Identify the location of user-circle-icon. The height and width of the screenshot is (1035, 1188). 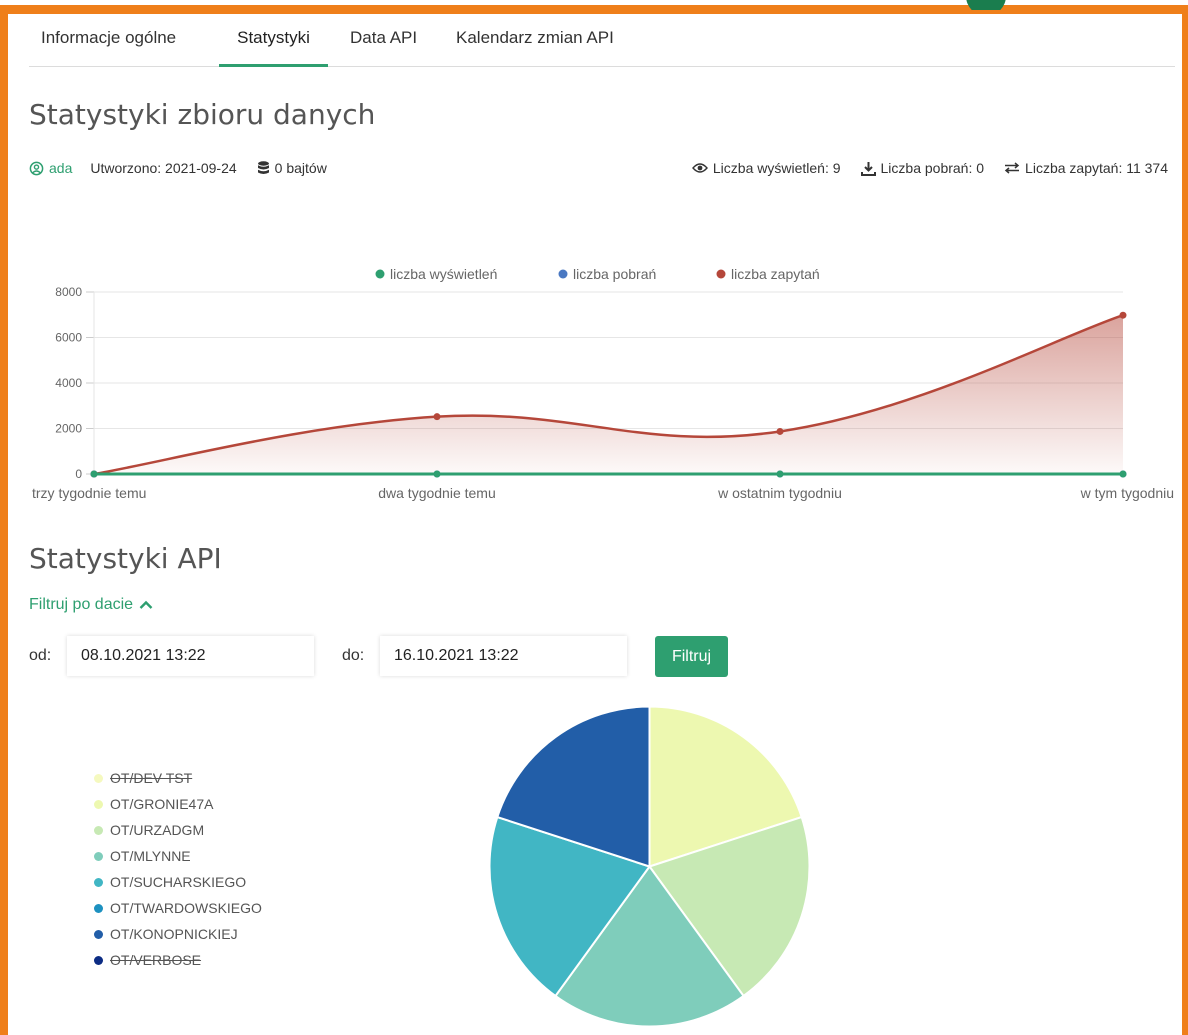
(36, 168).